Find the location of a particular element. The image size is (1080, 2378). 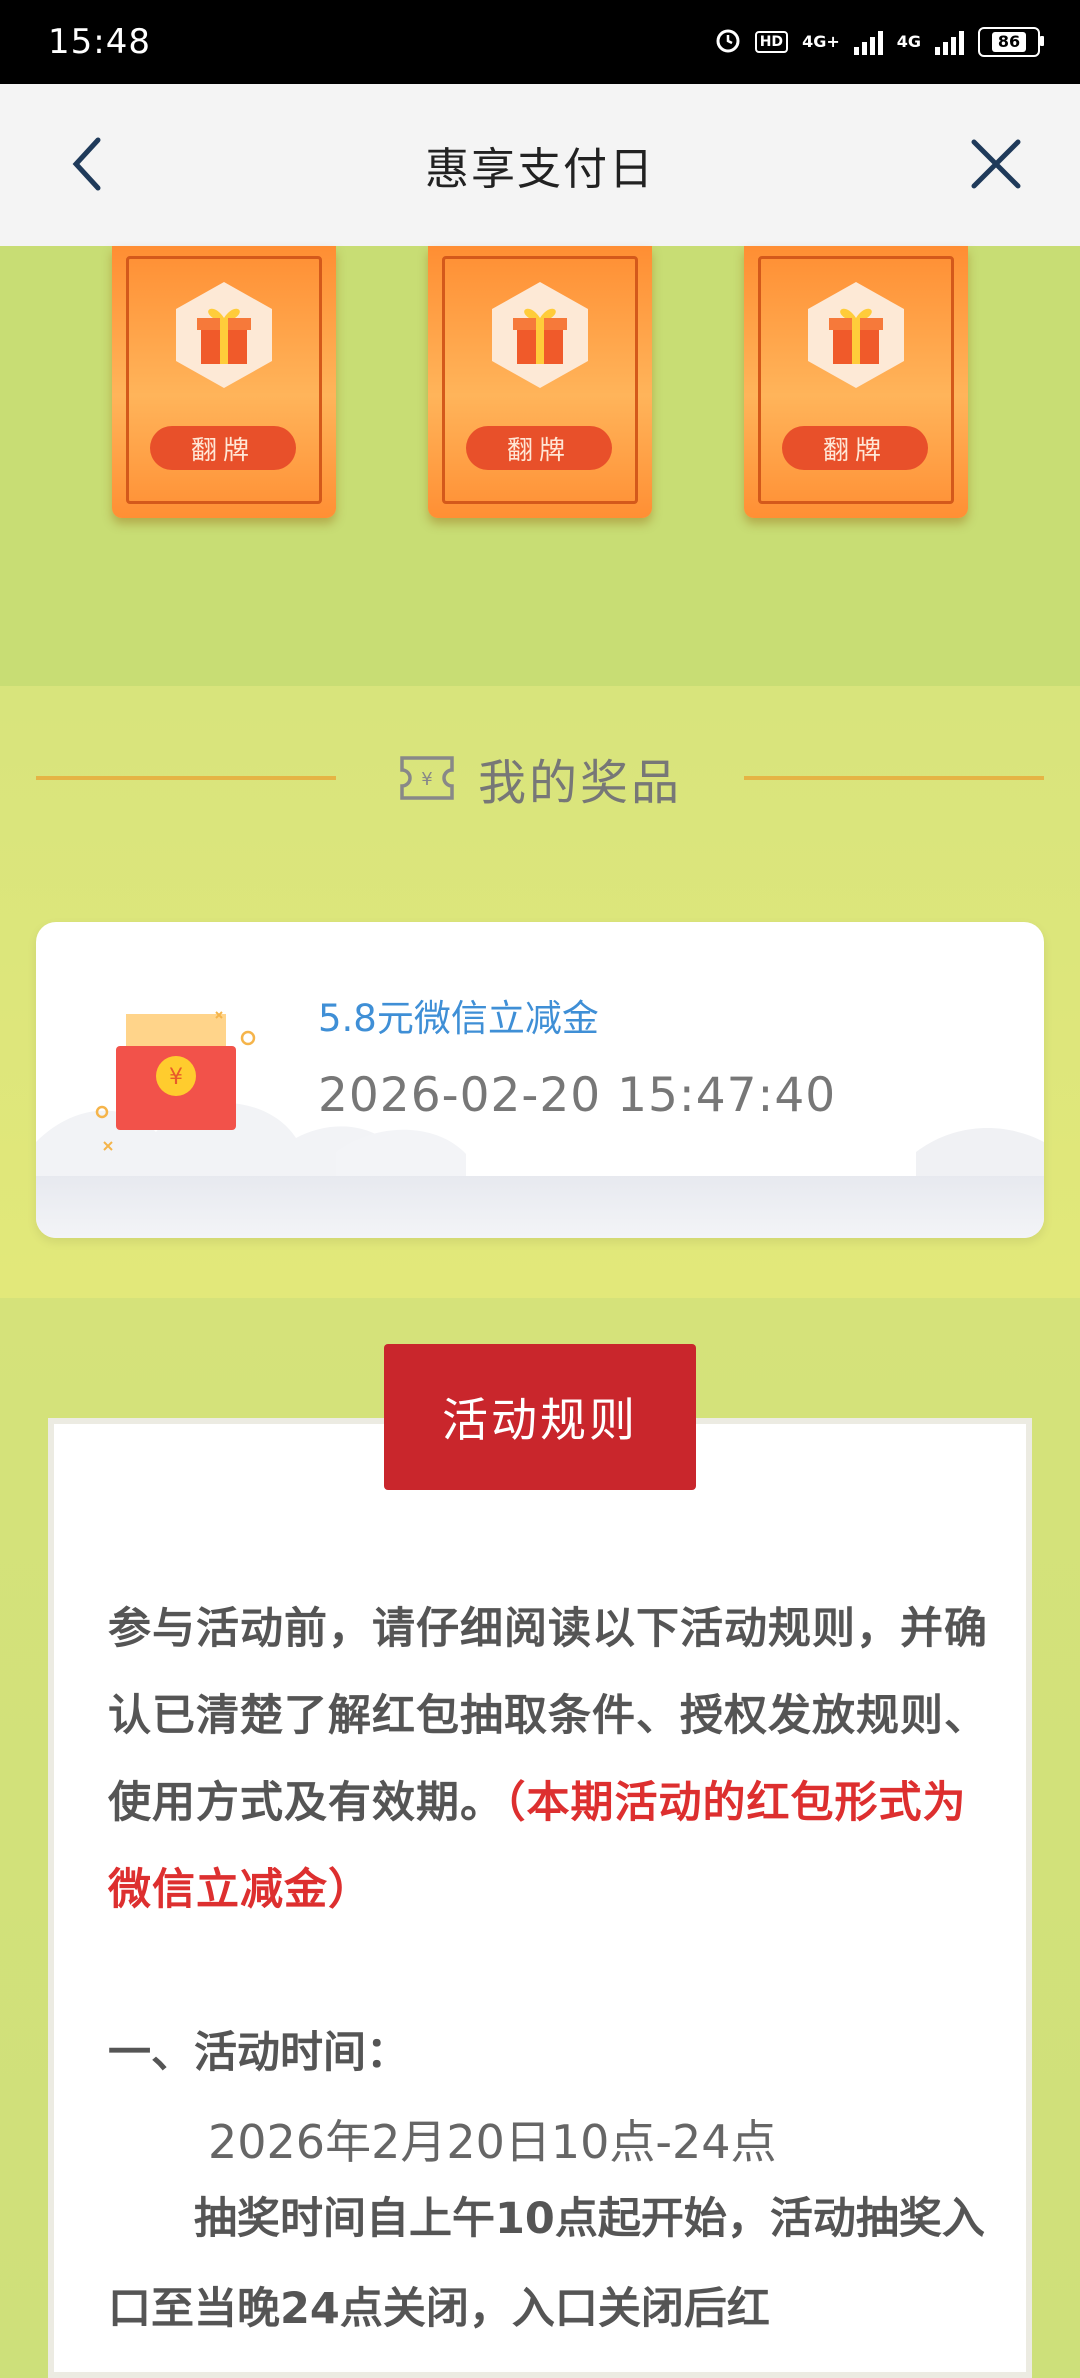

close-icon is located at coordinates (996, 164).